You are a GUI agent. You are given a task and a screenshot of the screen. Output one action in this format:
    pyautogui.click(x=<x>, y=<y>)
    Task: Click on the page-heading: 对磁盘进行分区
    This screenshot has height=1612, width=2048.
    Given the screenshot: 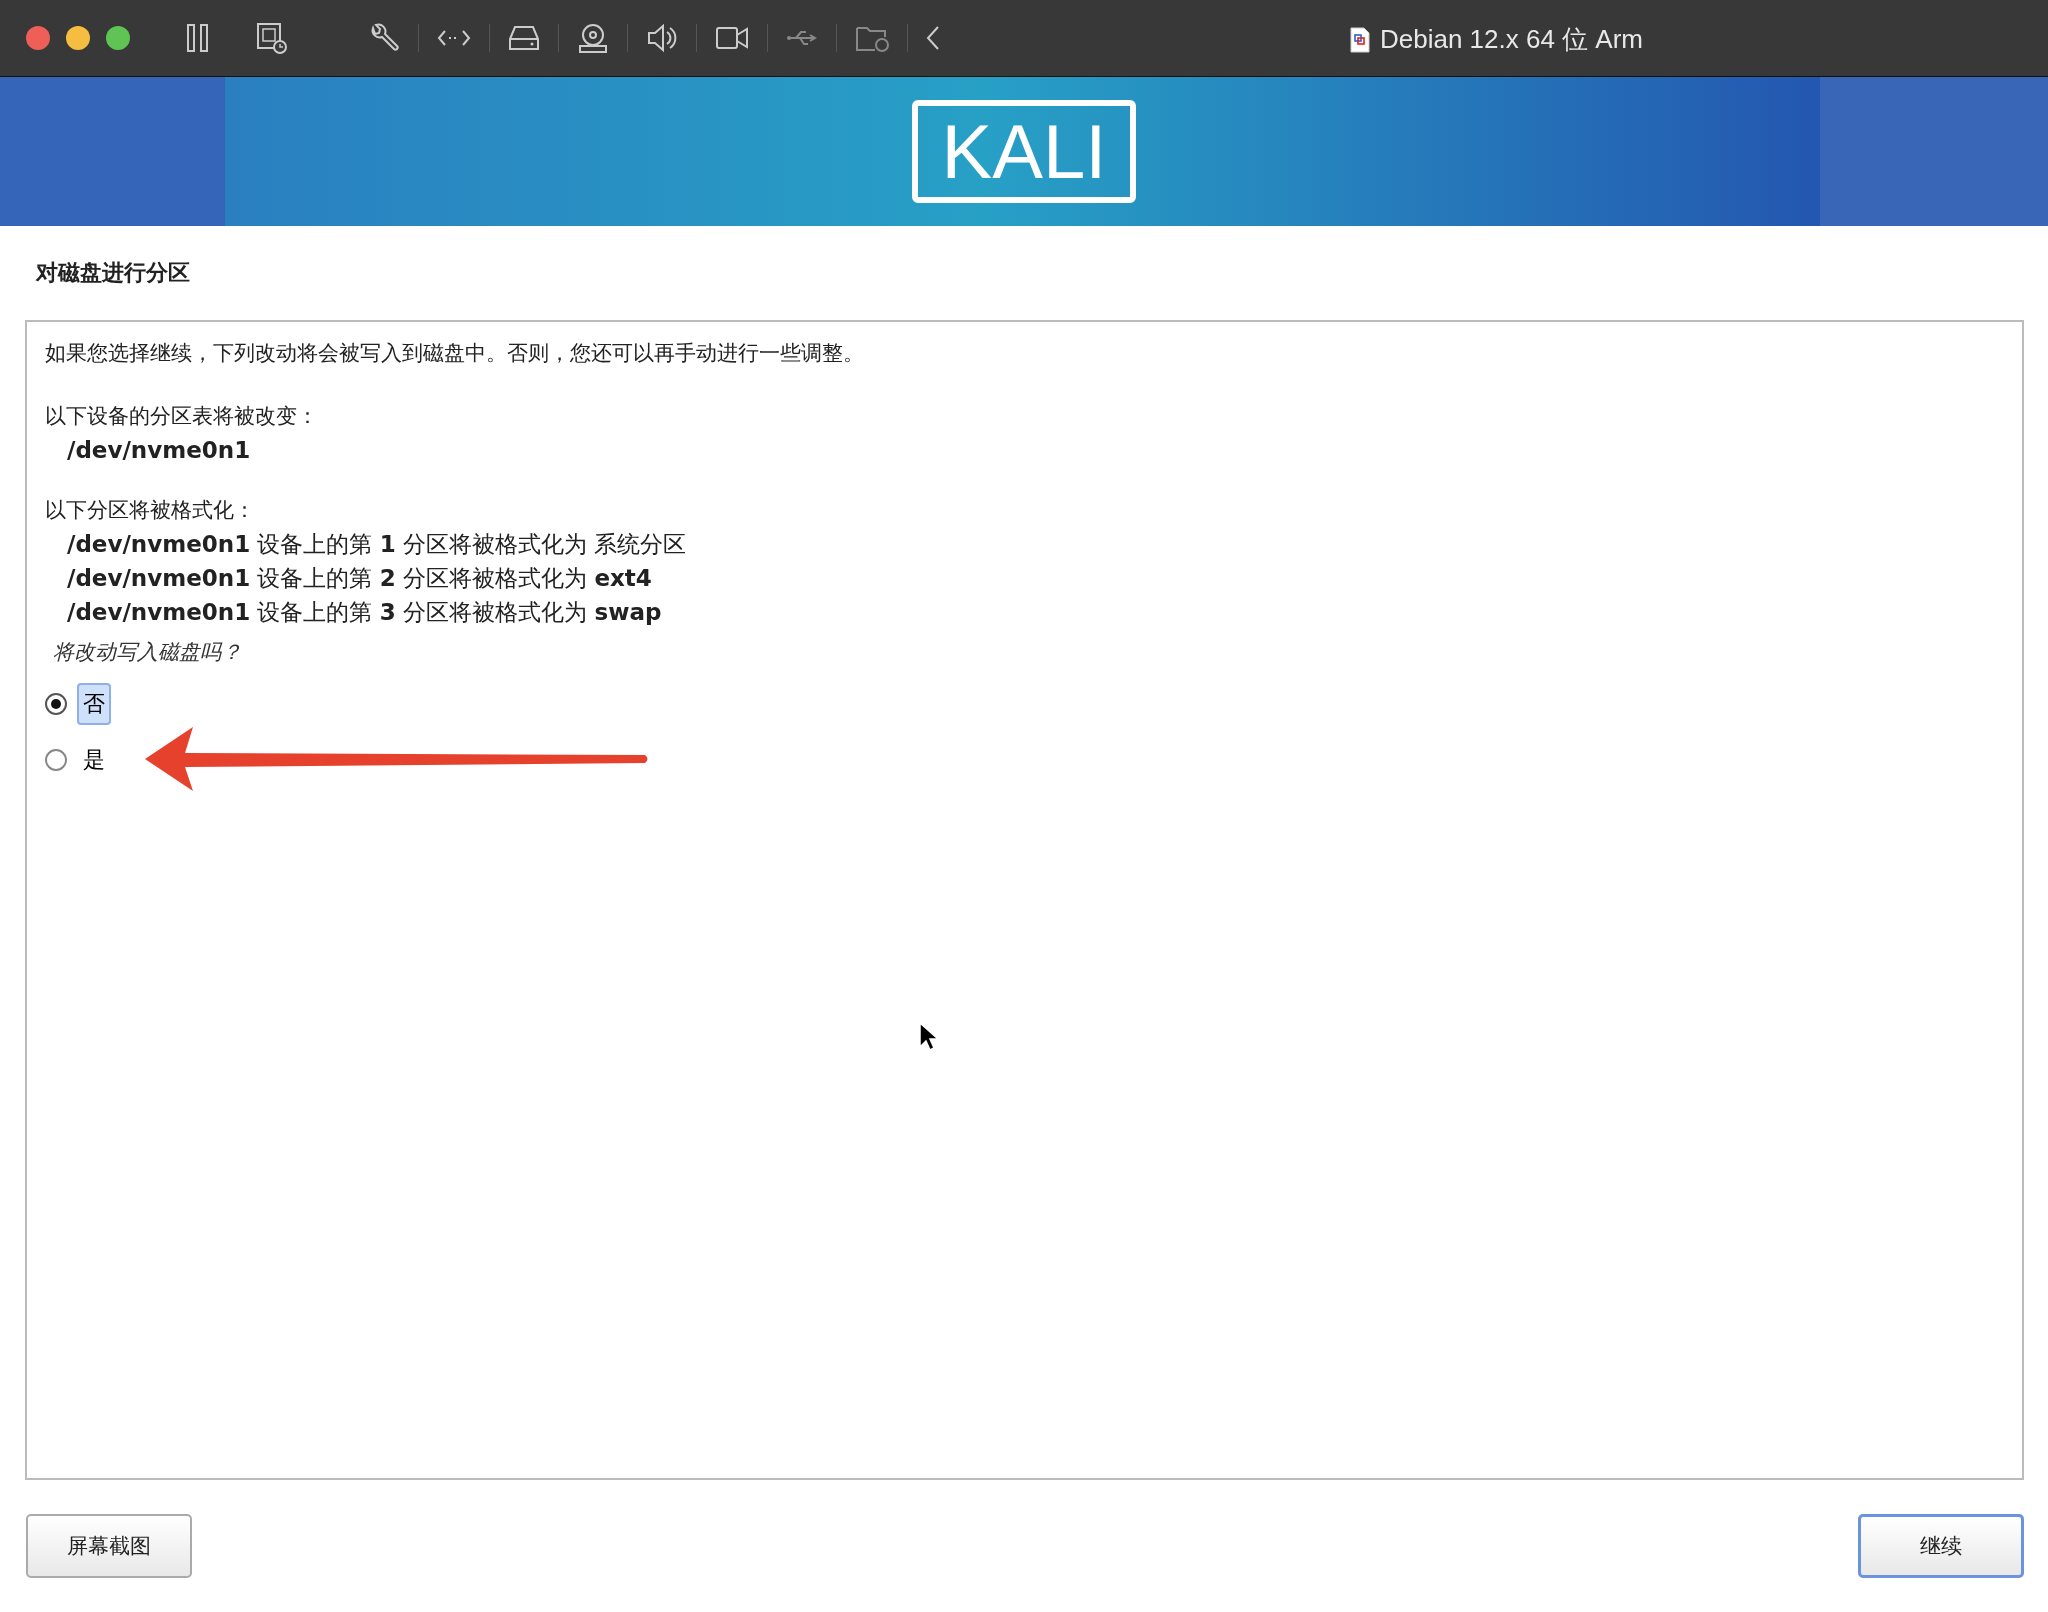 What is the action you would take?
    pyautogui.click(x=112, y=273)
    